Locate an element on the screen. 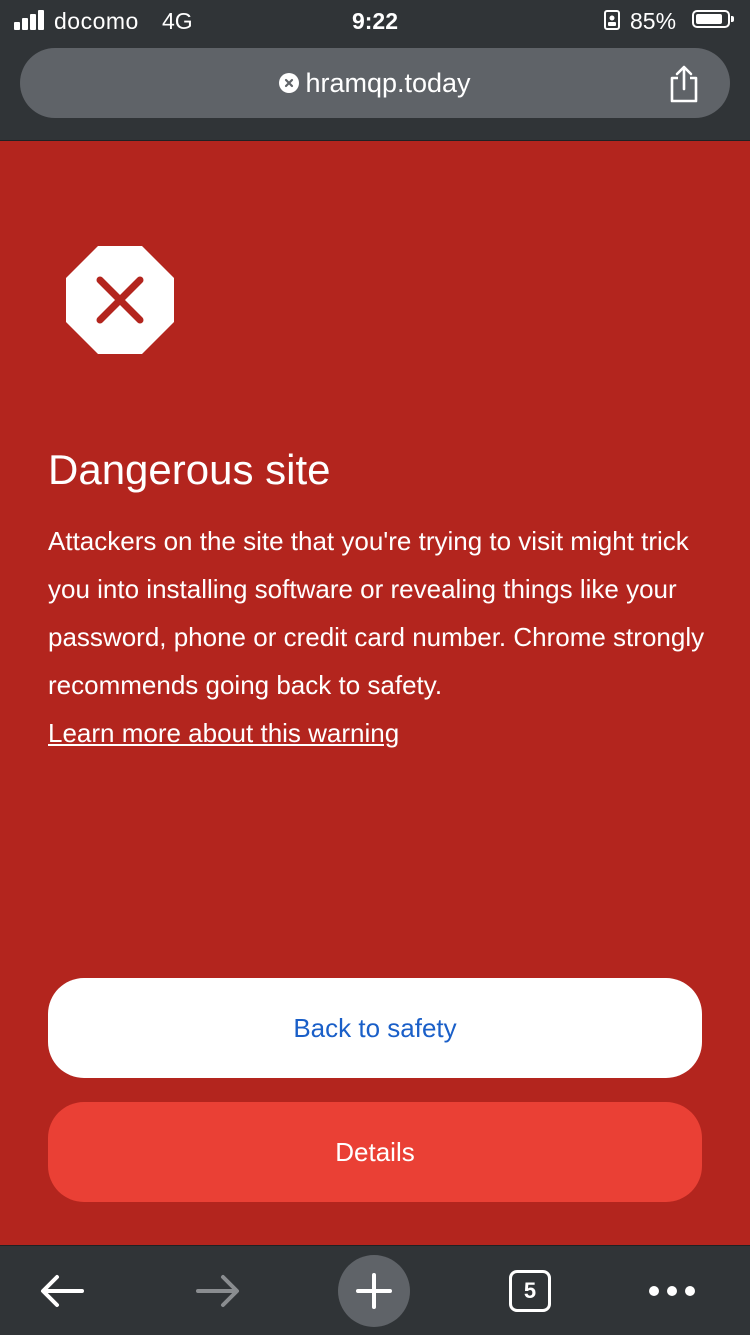 The width and height of the screenshot is (750, 1335). stop-octagon-x-icon is located at coordinates (120, 300).